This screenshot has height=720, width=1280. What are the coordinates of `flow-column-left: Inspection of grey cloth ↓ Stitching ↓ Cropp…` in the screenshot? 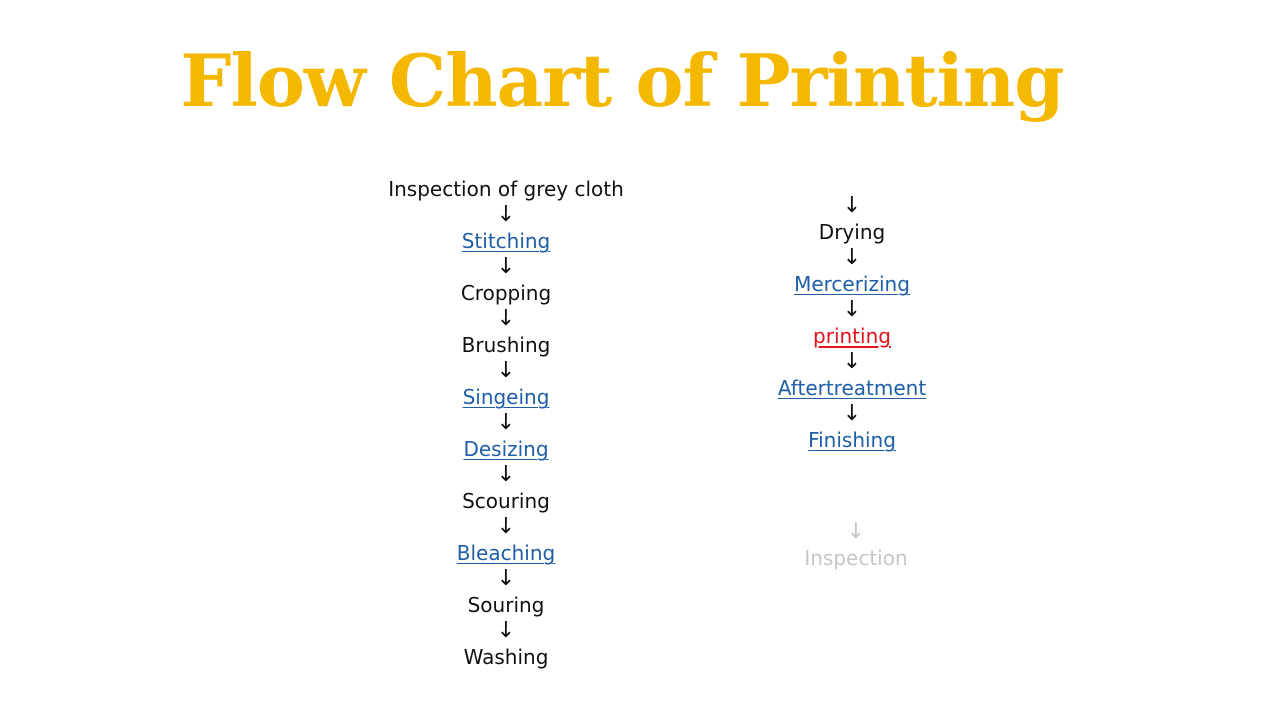 It's located at (506, 423).